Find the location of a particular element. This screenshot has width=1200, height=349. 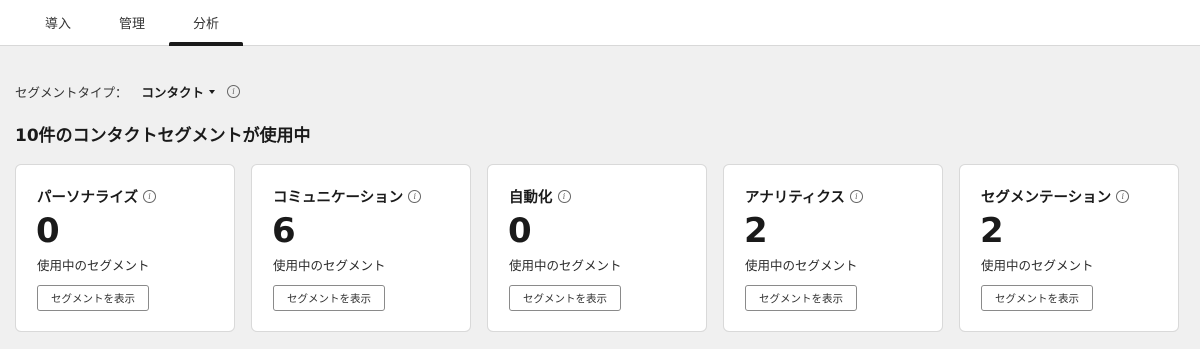

segments-in-use-summary: 10件のコンタクトセグメントが使用中 is located at coordinates (163, 136).